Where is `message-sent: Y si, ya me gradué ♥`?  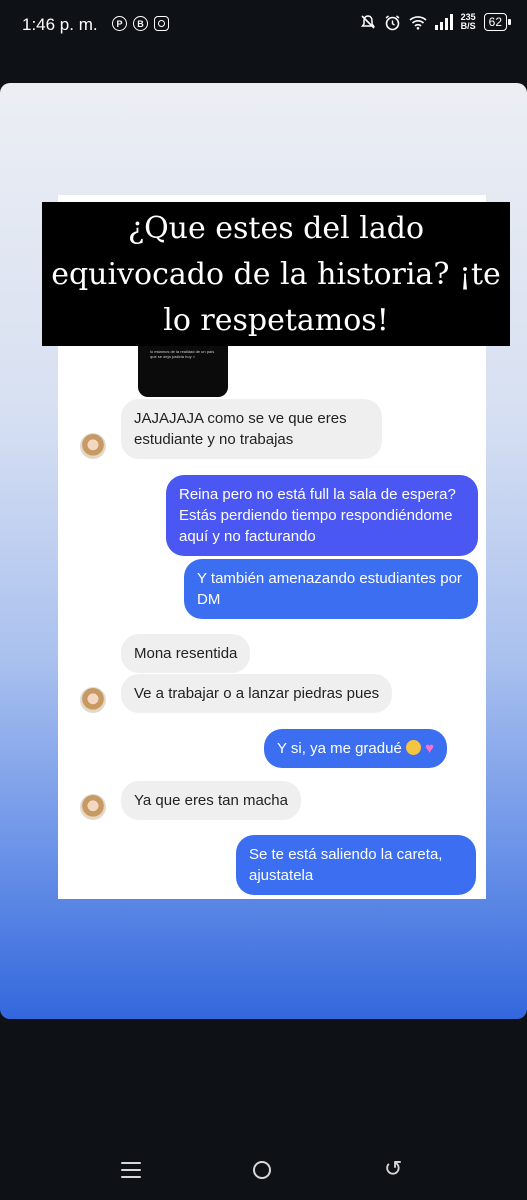
message-sent: Y si, ya me gradué ♥ is located at coordinates (356, 748).